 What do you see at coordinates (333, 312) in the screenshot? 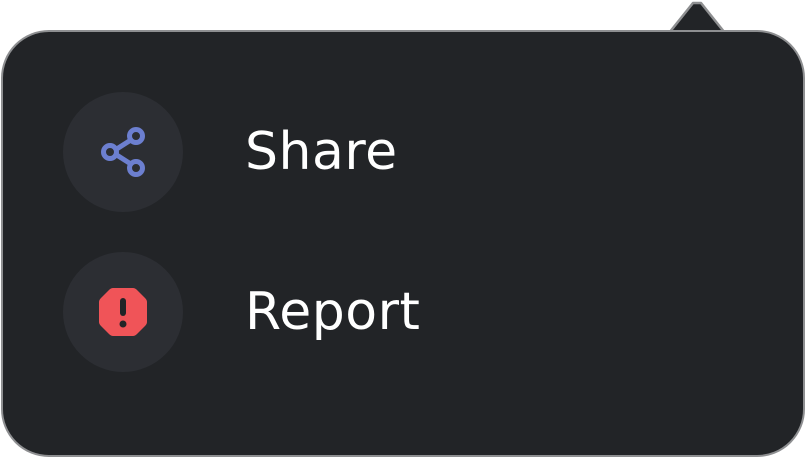
I see `menu-item-report-label: Report` at bounding box center [333, 312].